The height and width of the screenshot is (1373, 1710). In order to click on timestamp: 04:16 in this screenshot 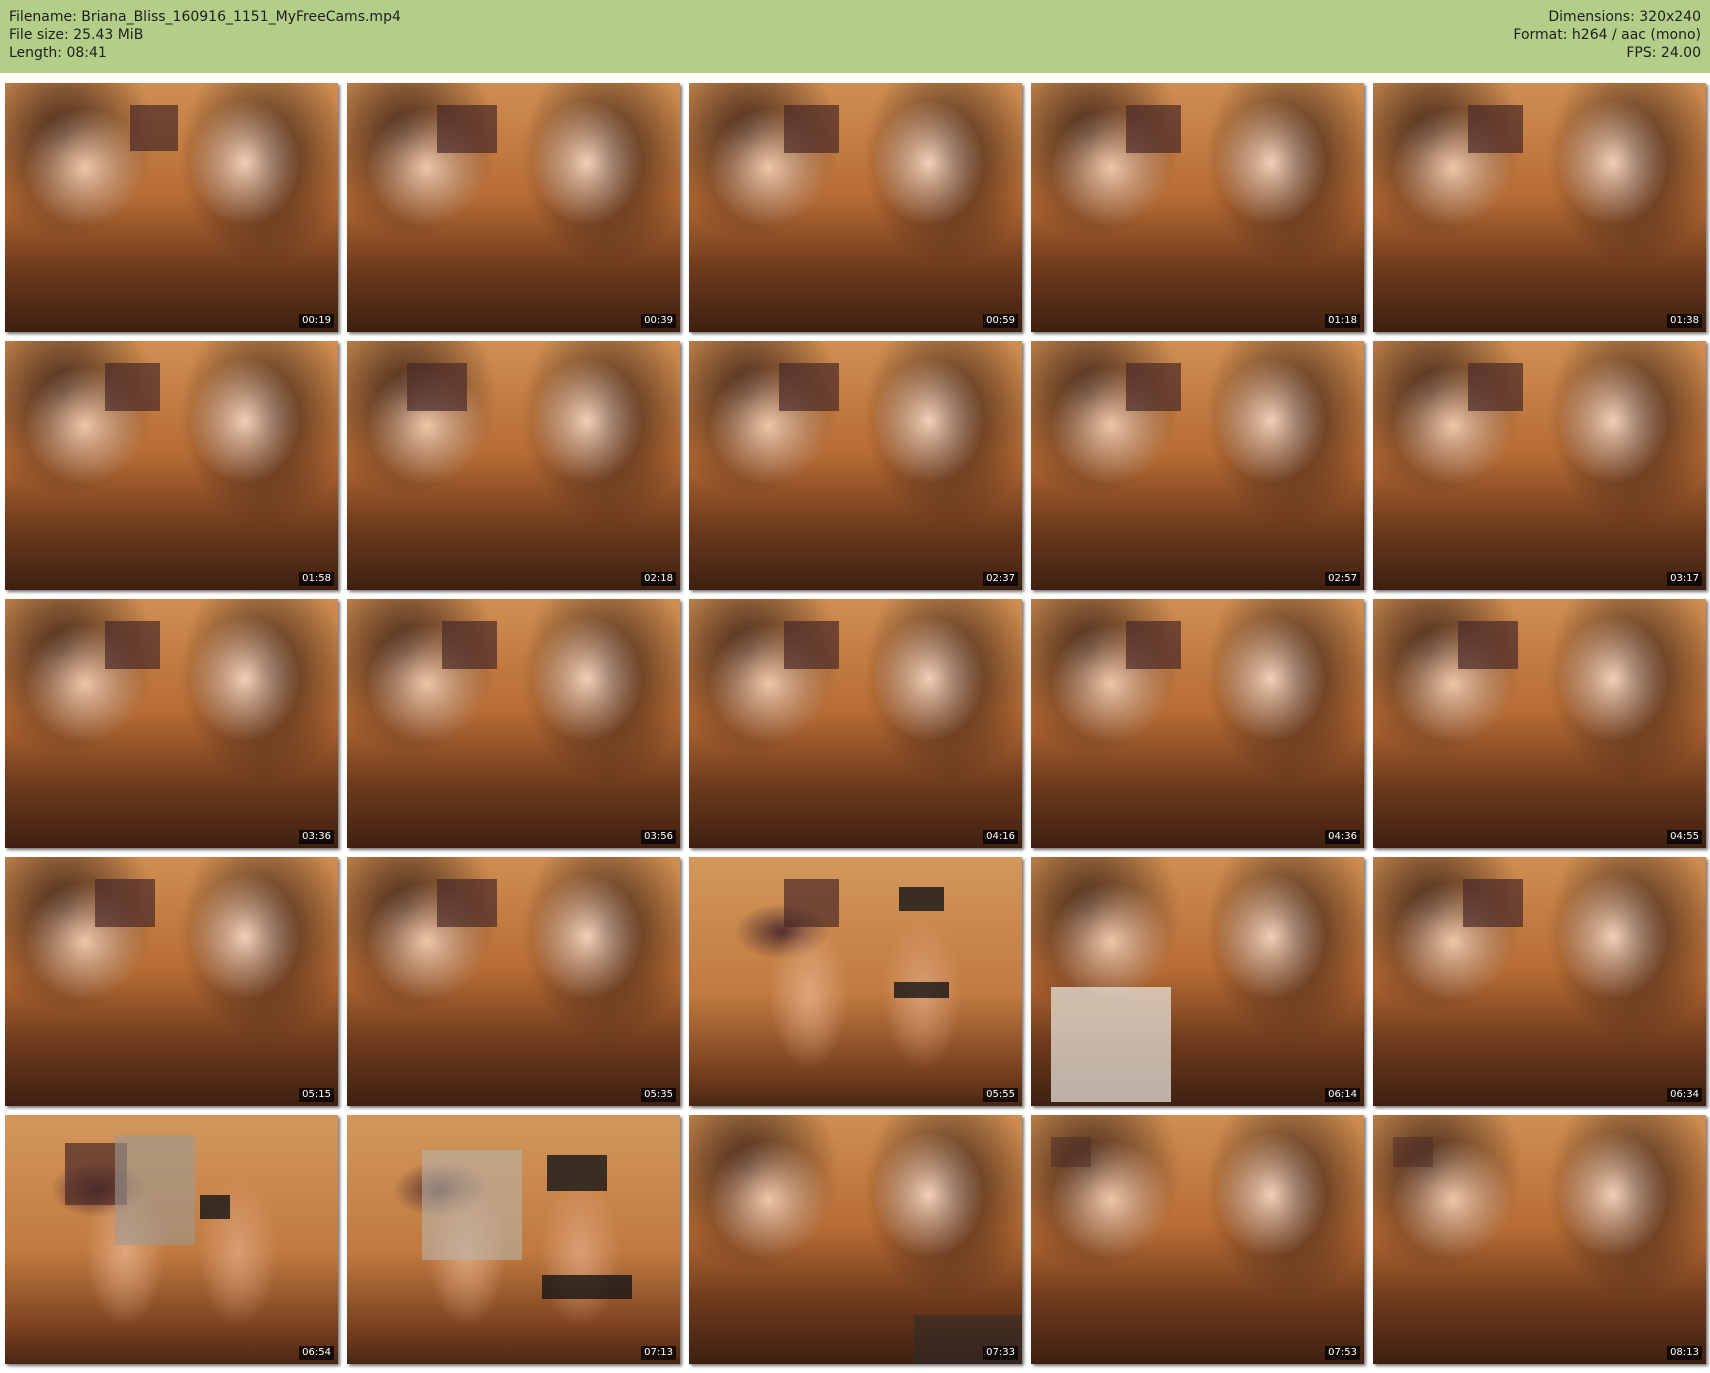, I will do `click(1000, 837)`.